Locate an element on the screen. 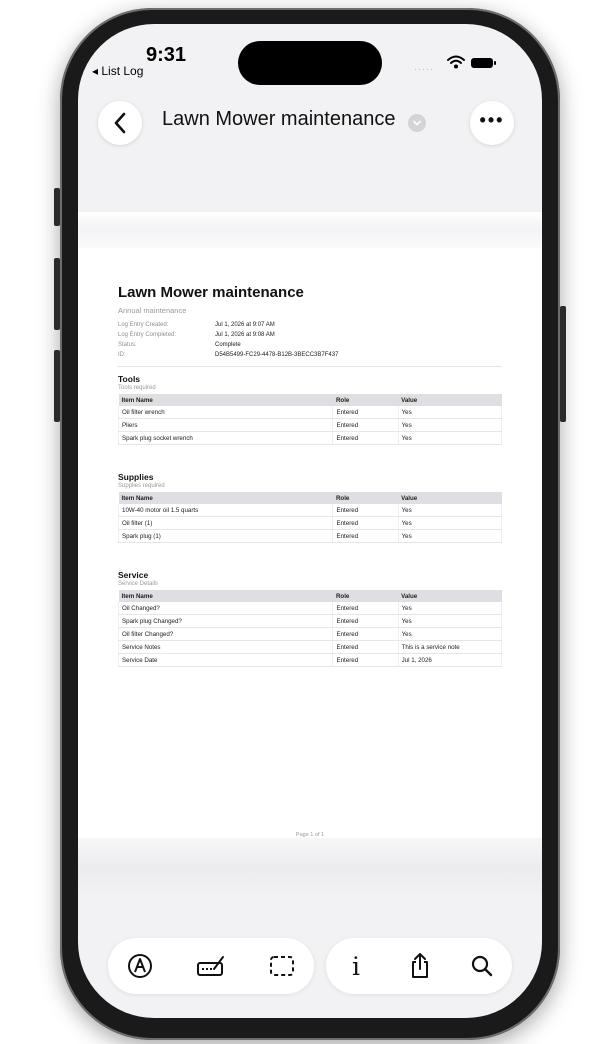 The height and width of the screenshot is (1044, 595). metadata-row: Status: Complete is located at coordinates (228, 345).